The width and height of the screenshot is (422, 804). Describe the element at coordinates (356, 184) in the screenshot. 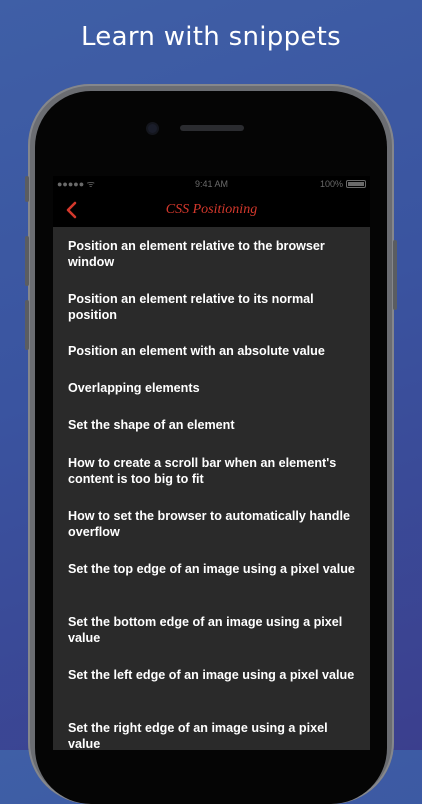

I see `battery-icon` at that location.